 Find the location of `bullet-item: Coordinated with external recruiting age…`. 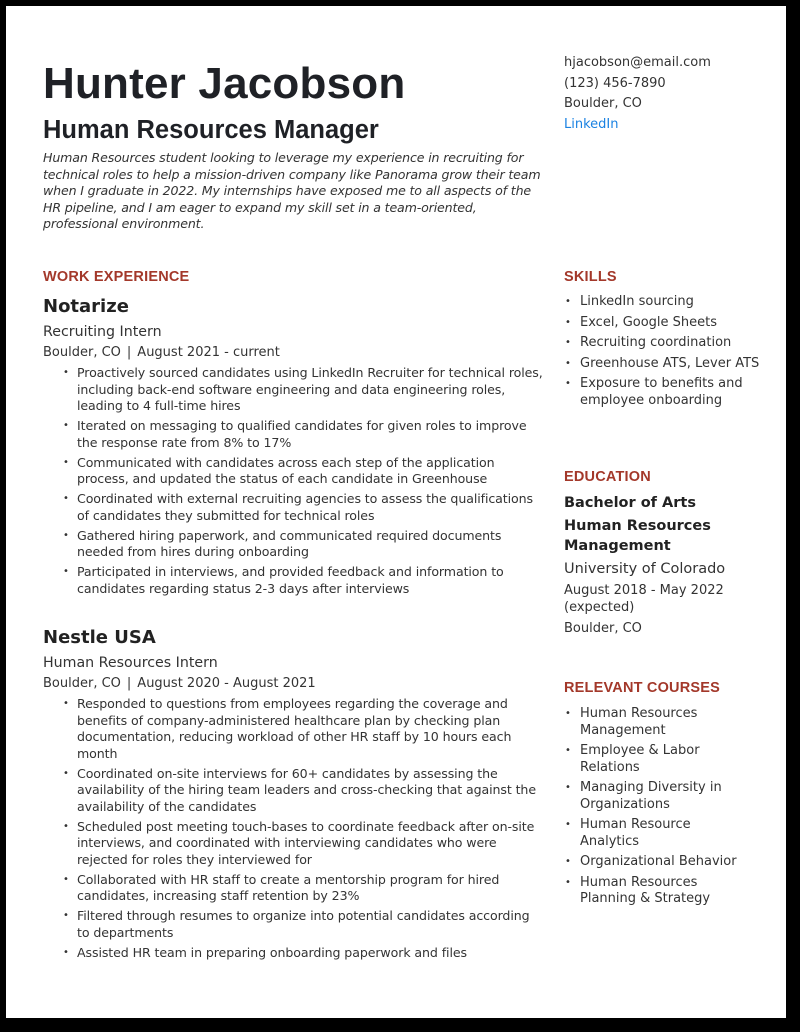

bullet-item: Coordinated with external recruiting age… is located at coordinates (303, 507).